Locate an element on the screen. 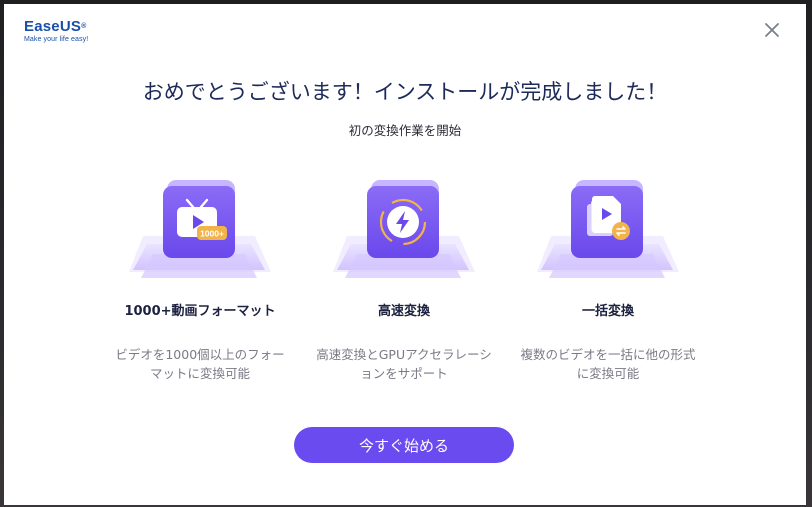  batch-convert-illustration is located at coordinates (608, 229).